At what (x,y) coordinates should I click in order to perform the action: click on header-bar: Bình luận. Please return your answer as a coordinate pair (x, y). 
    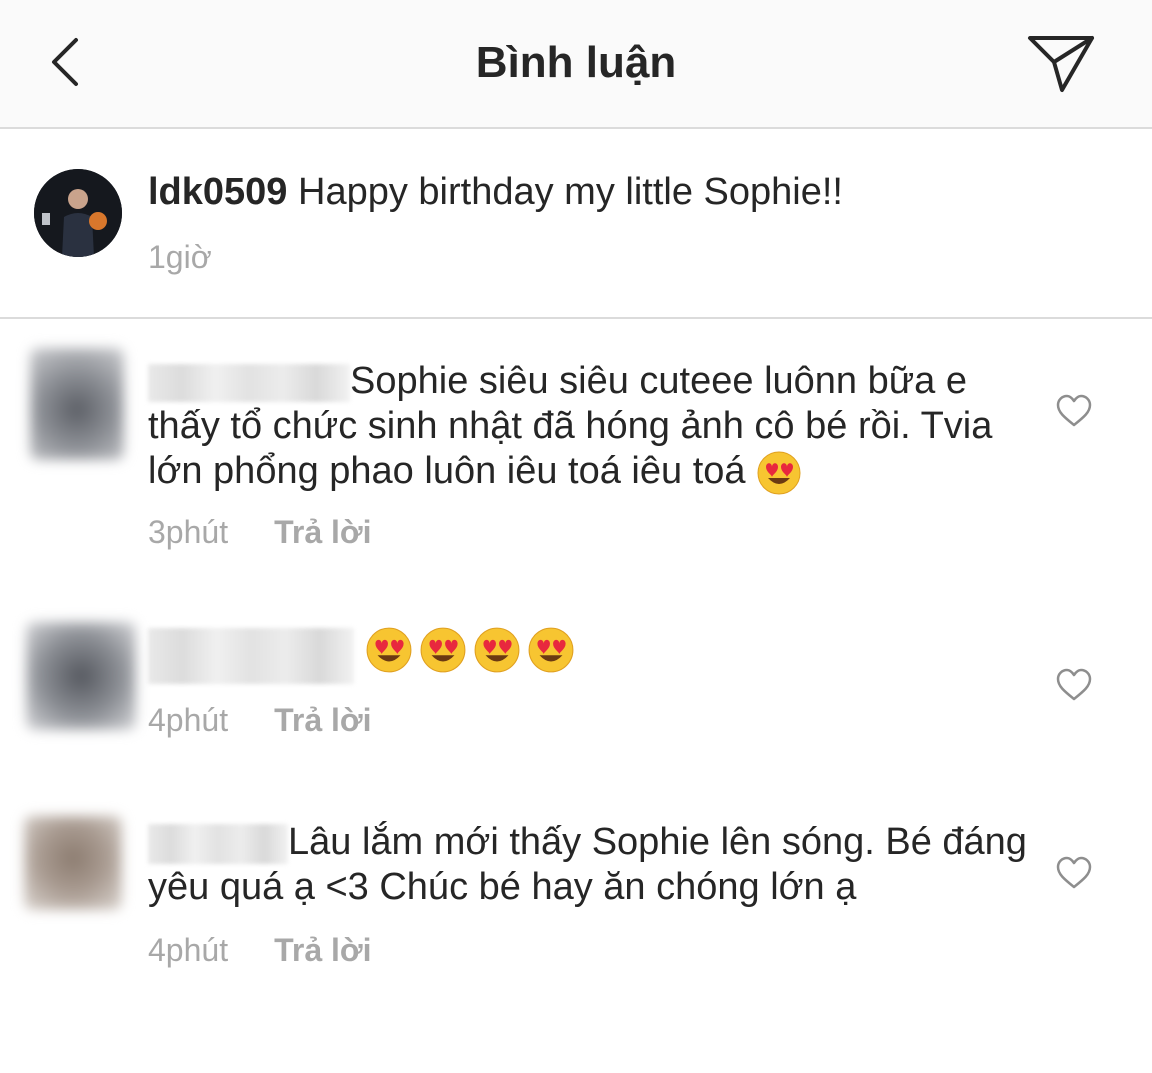
    Looking at the image, I should click on (576, 64).